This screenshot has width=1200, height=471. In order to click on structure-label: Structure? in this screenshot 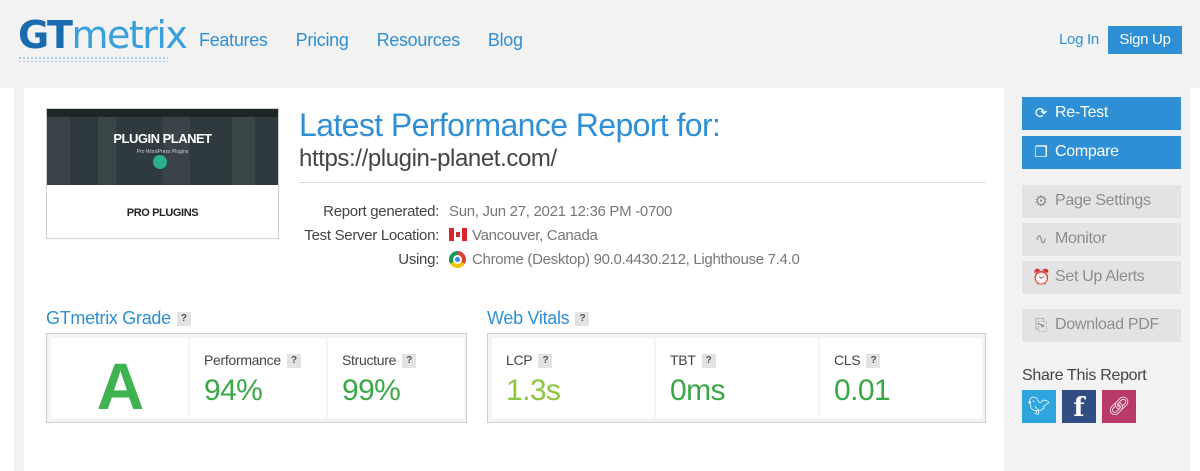, I will do `click(379, 360)`.